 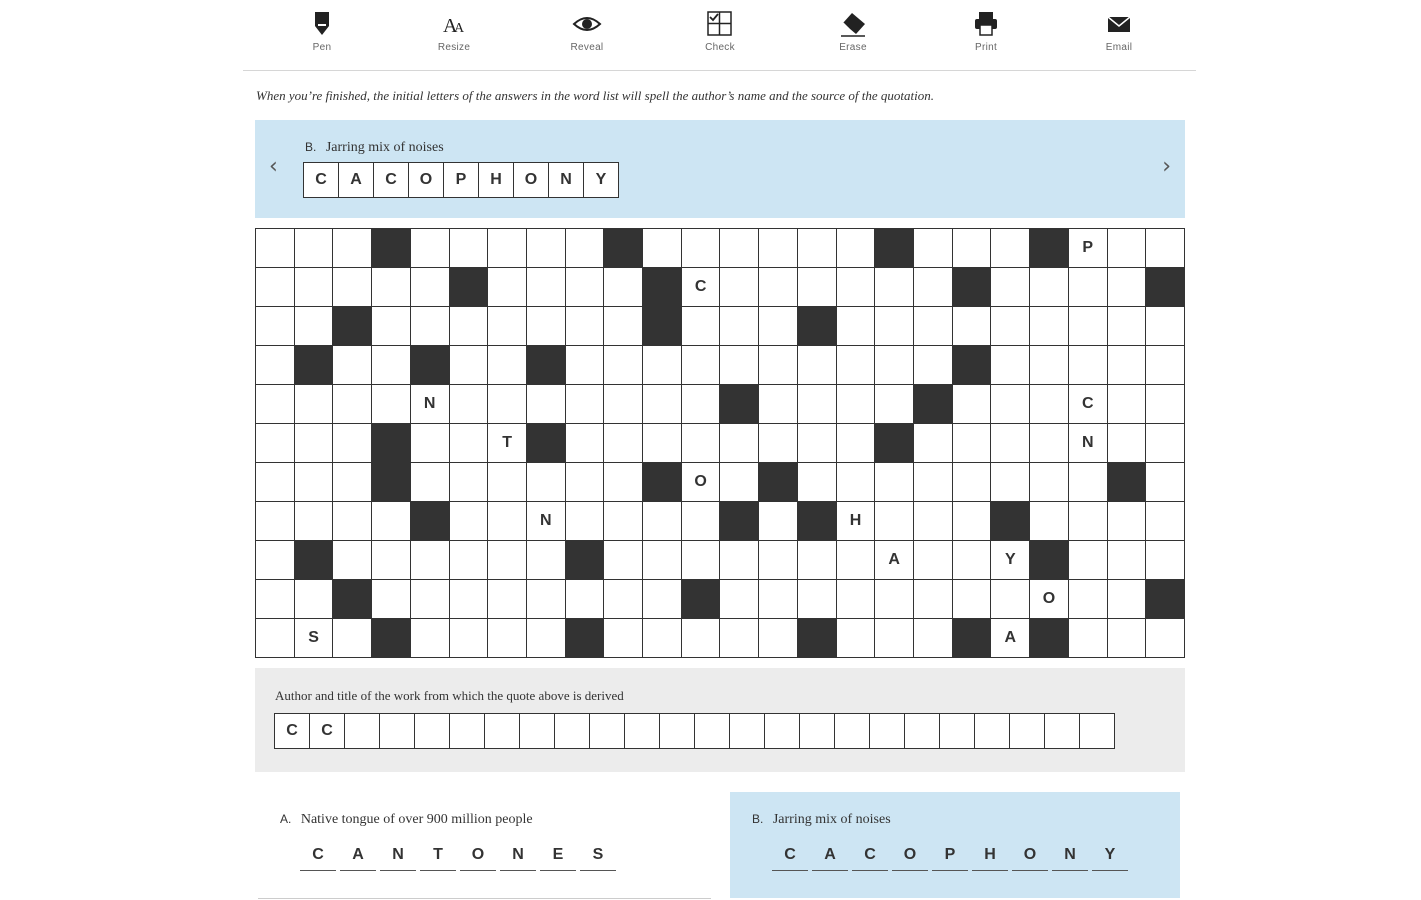 What do you see at coordinates (314, 638) in the screenshot?
I see `grid-cell: S` at bounding box center [314, 638].